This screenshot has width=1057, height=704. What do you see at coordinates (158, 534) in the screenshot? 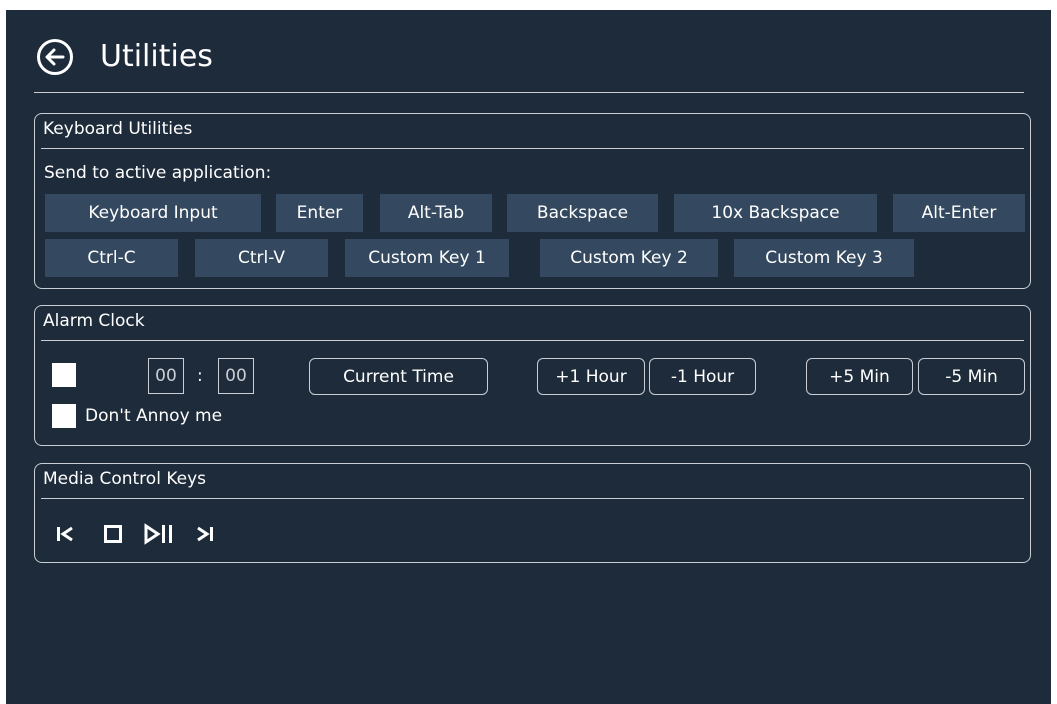
I see `play-pause-icon` at bounding box center [158, 534].